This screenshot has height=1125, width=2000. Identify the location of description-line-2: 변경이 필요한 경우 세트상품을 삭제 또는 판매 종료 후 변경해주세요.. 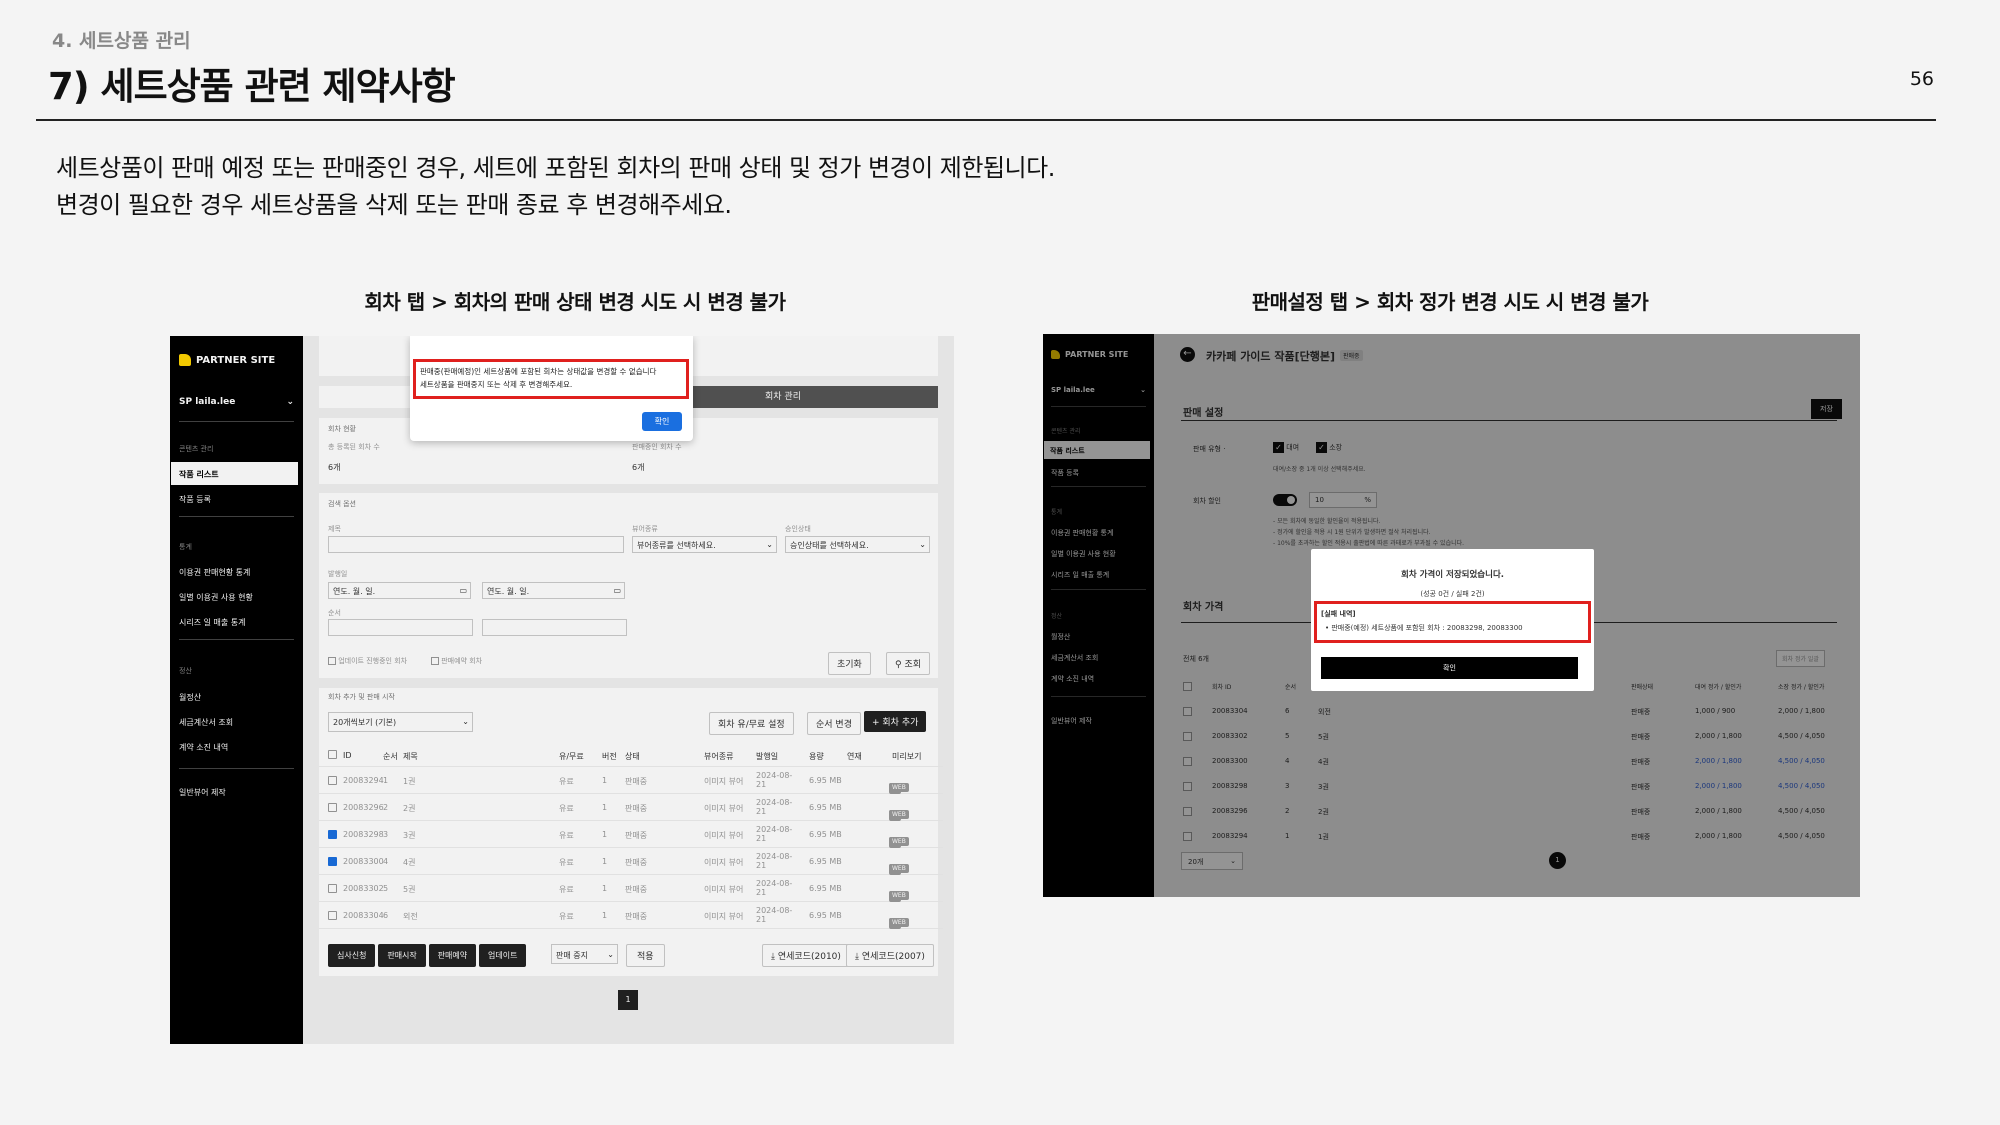
(394, 205).